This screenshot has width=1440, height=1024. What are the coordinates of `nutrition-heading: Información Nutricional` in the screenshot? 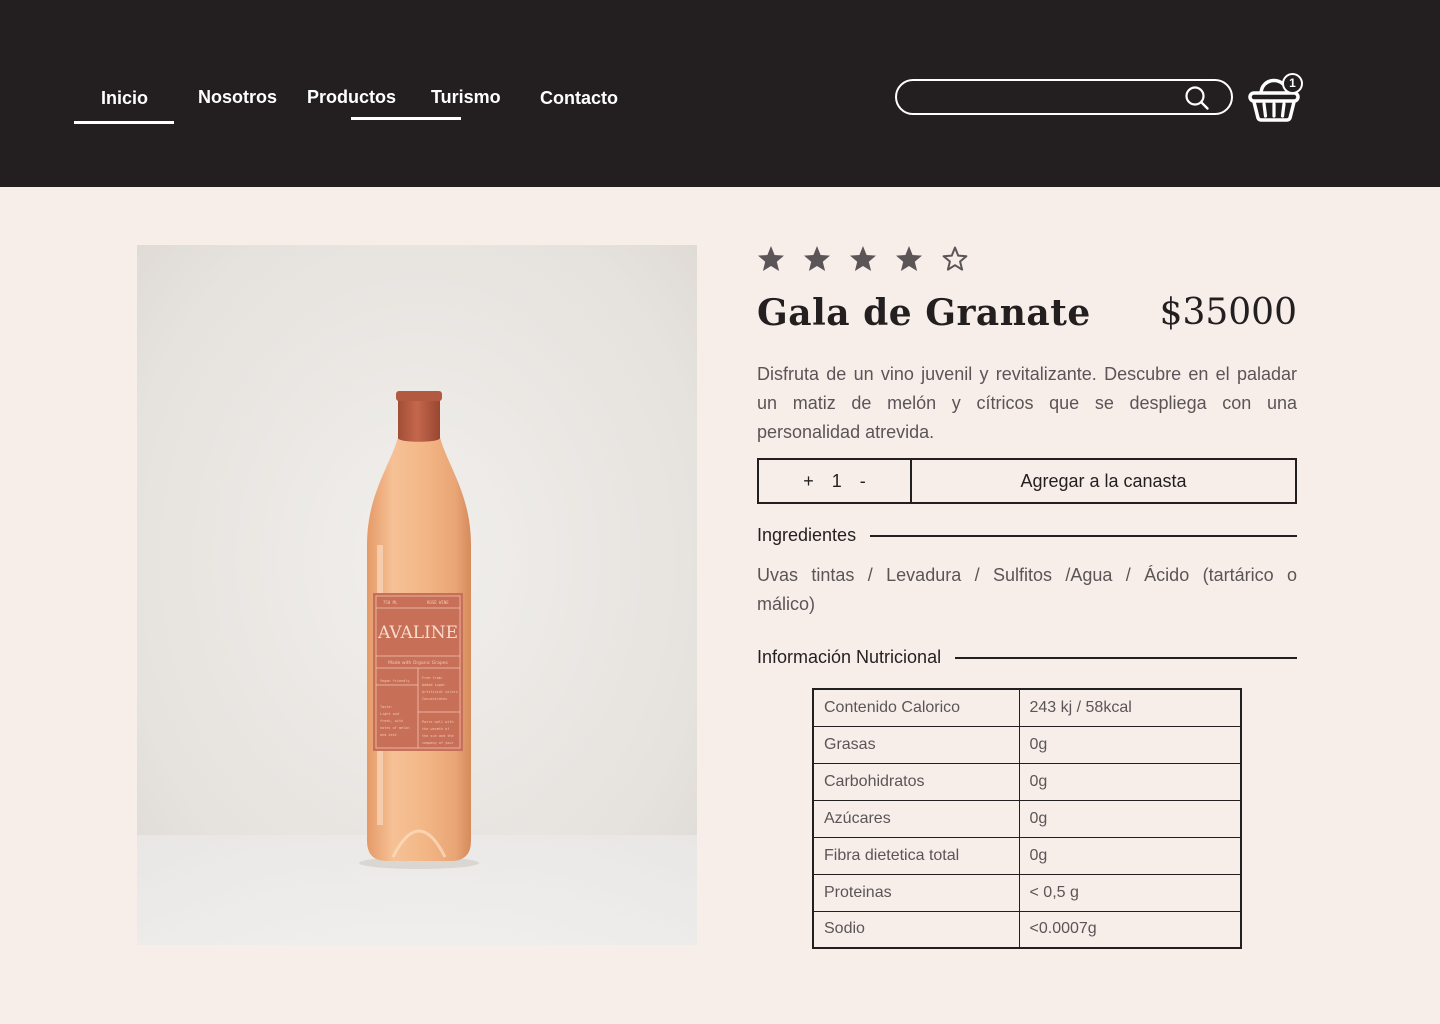 It's located at (1027, 657).